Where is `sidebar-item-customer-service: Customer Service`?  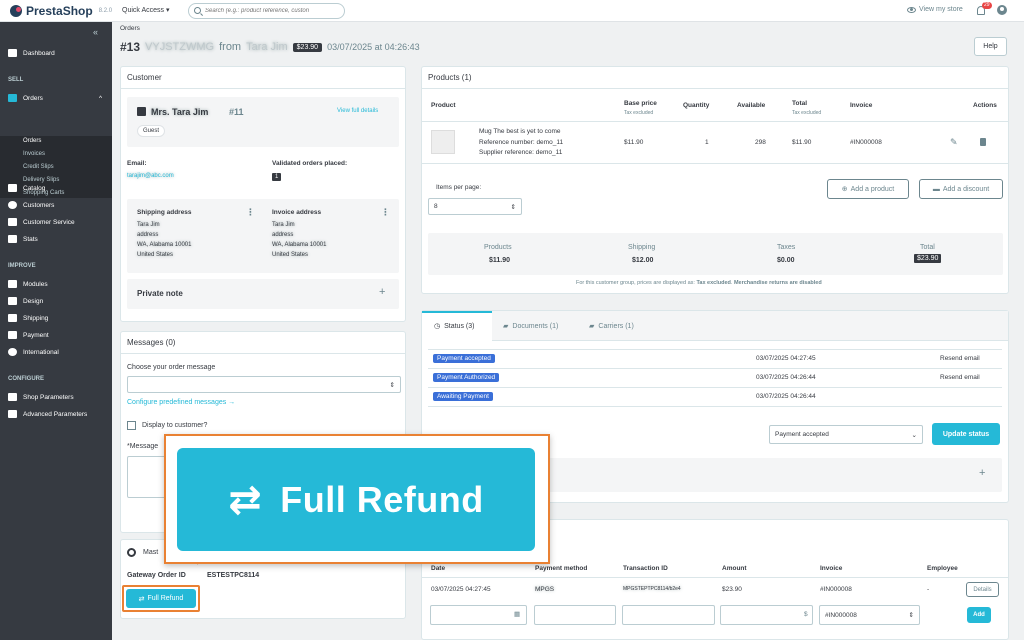
sidebar-item-customer-service: Customer Service is located at coordinates (58, 222).